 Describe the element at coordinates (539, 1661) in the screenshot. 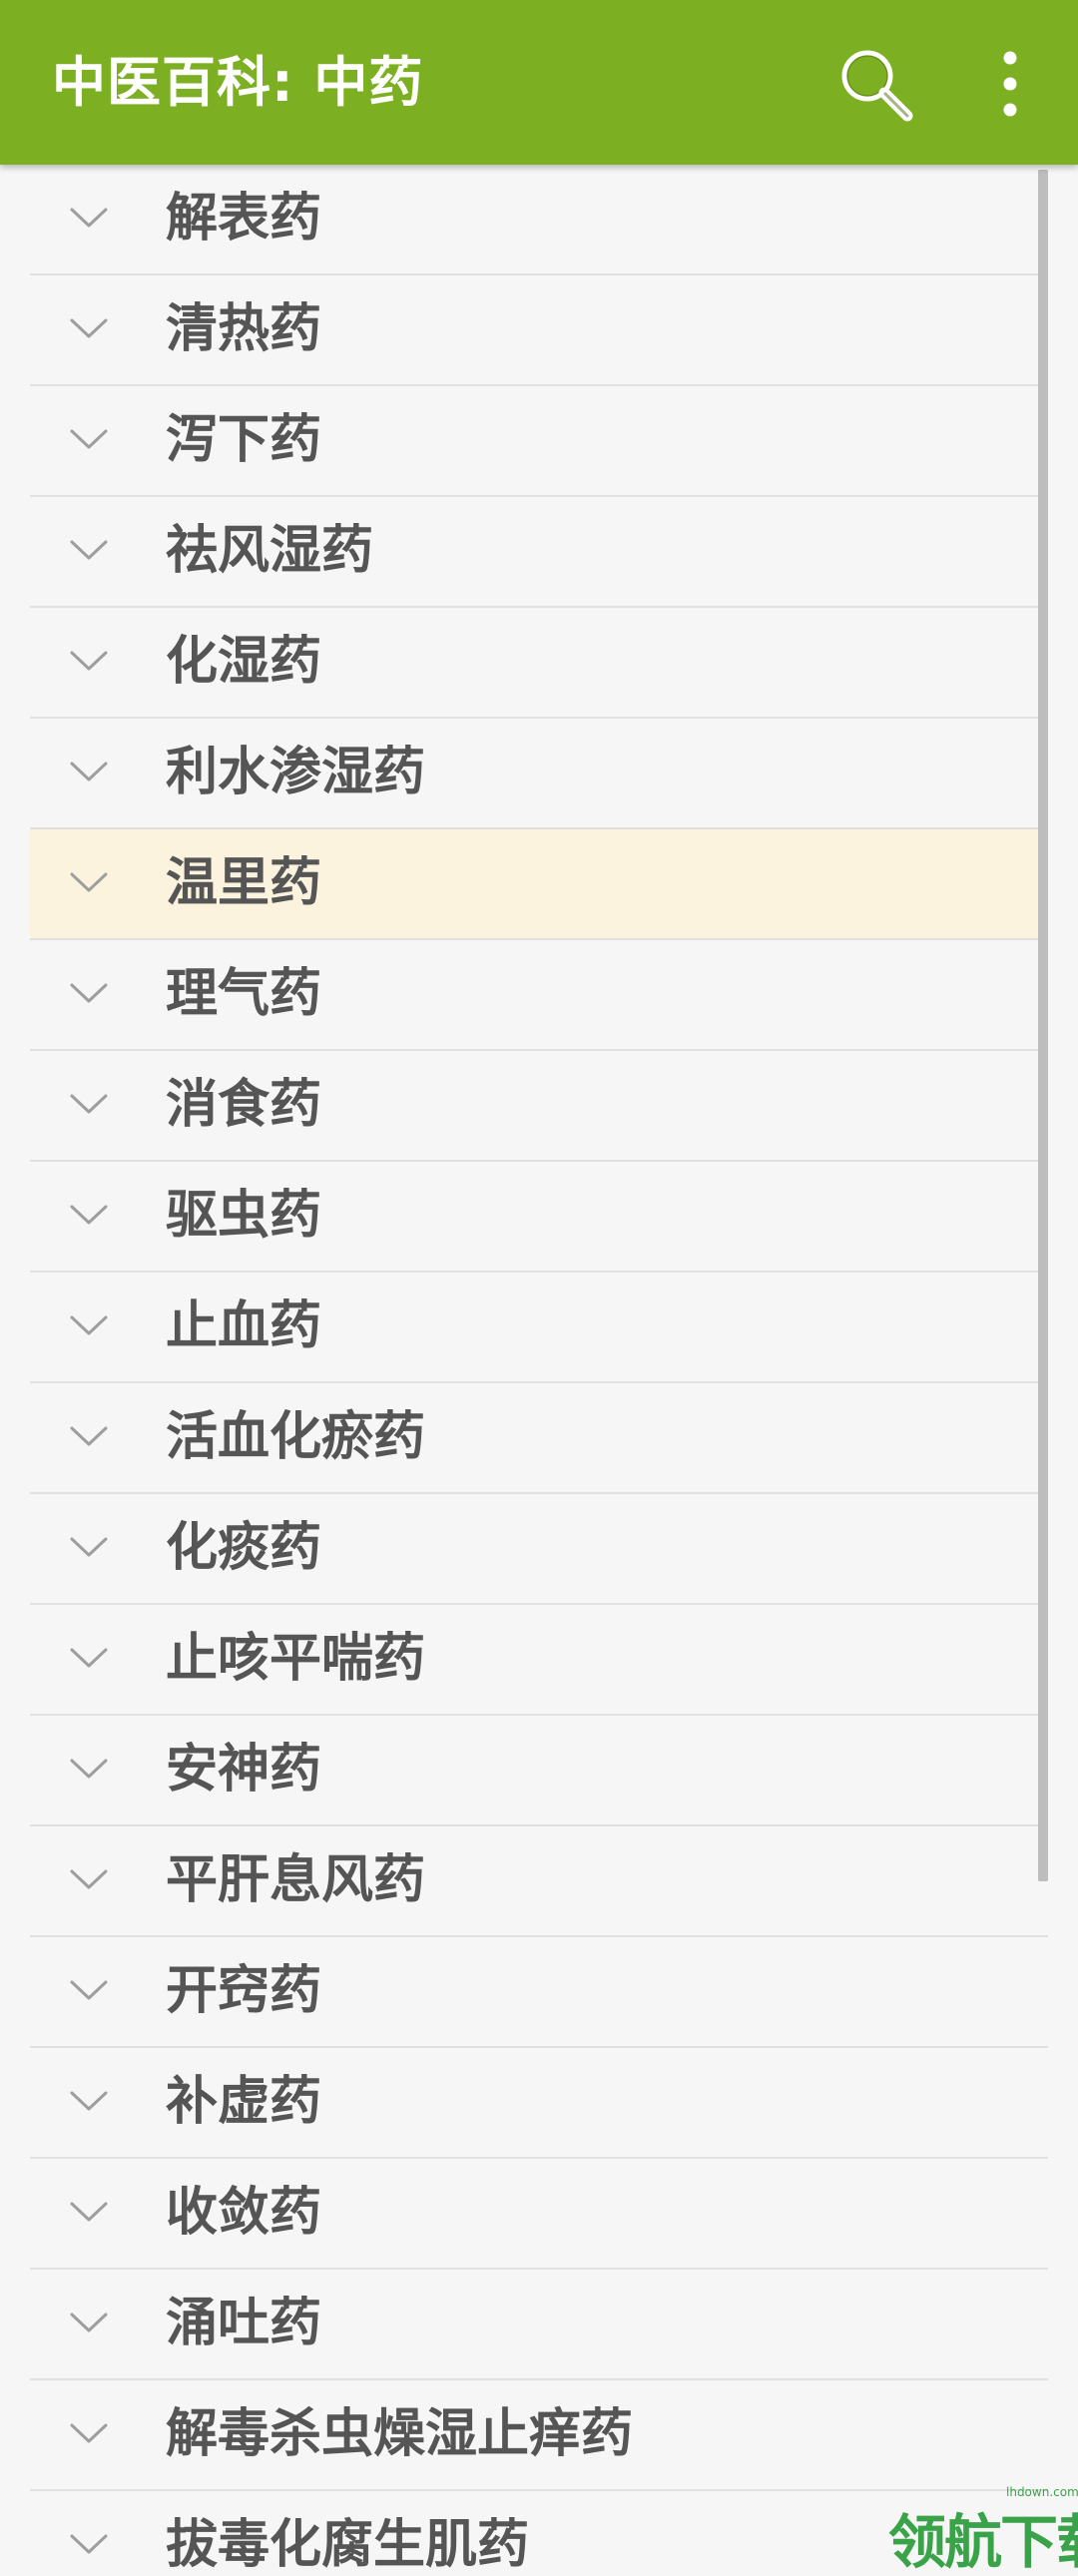

I see `list-item: 止咳平喘药` at that location.